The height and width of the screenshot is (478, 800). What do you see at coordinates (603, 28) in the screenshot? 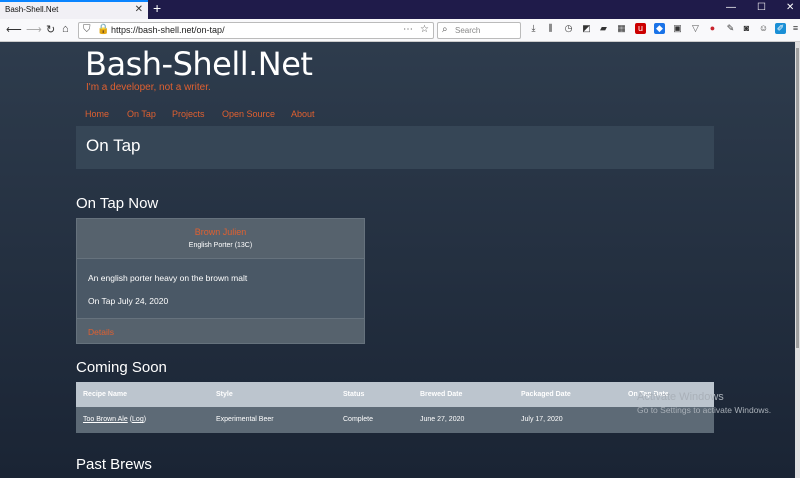
I see `screenshot-icon: ▰` at bounding box center [603, 28].